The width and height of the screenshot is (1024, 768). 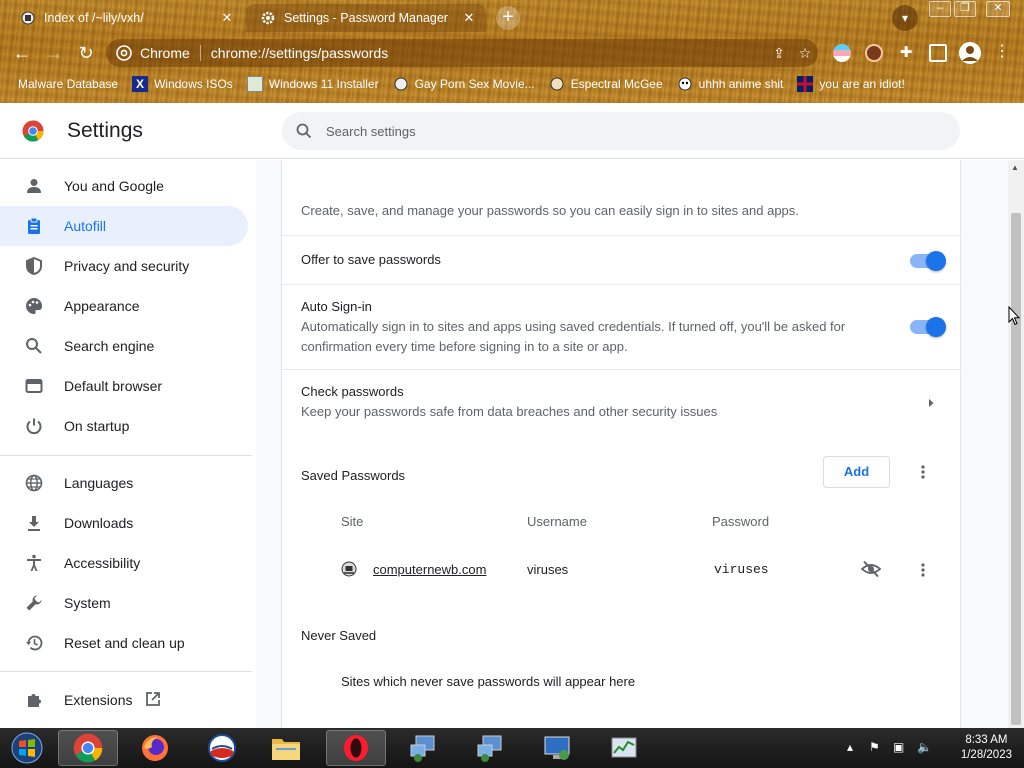 I want to click on auto-signin-toggle, so click(x=928, y=327).